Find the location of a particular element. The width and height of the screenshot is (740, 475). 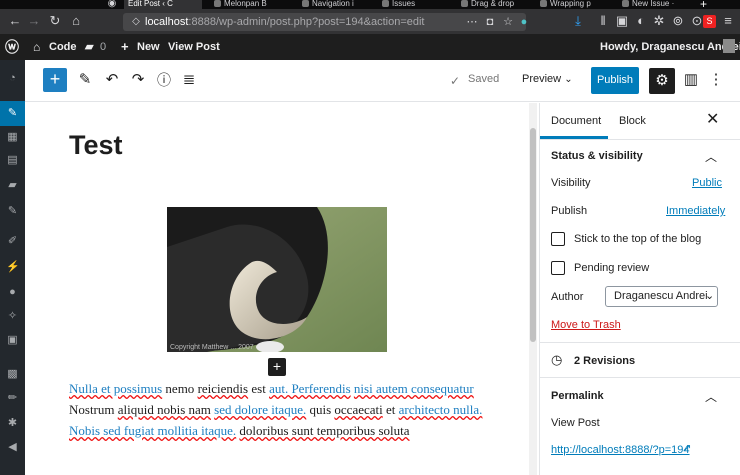

revisions-link: 2 Revisions is located at coordinates (604, 361).